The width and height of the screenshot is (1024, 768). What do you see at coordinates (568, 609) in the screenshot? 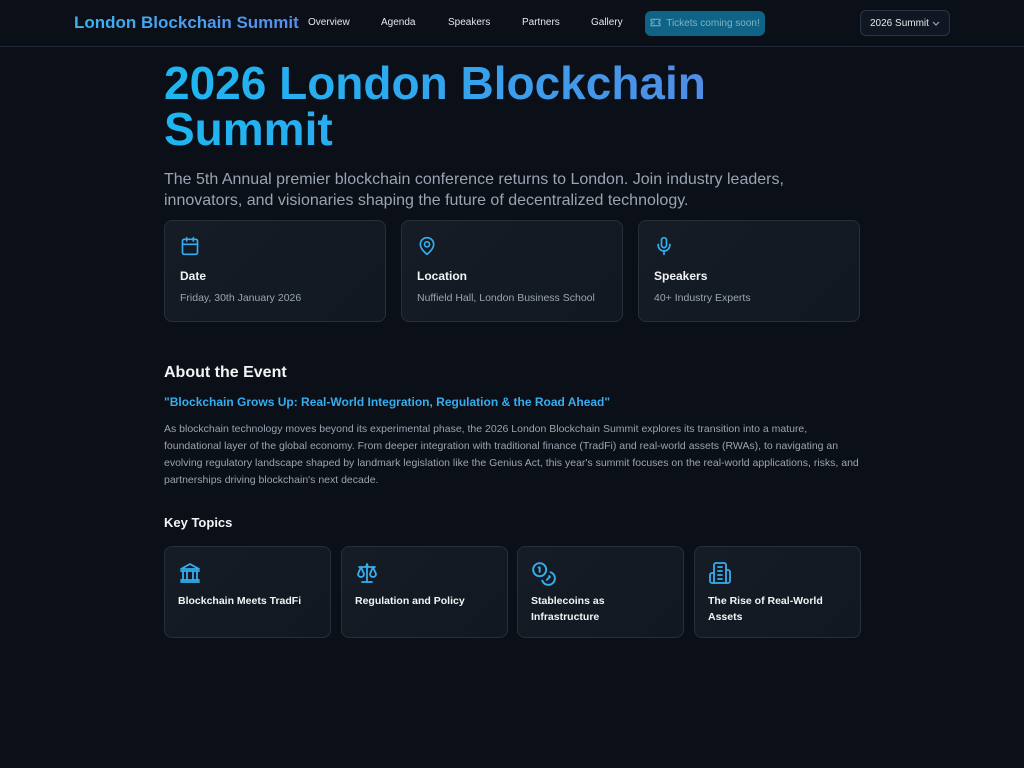
I see `topic-name: Stablecoins as Infrastructure` at bounding box center [568, 609].